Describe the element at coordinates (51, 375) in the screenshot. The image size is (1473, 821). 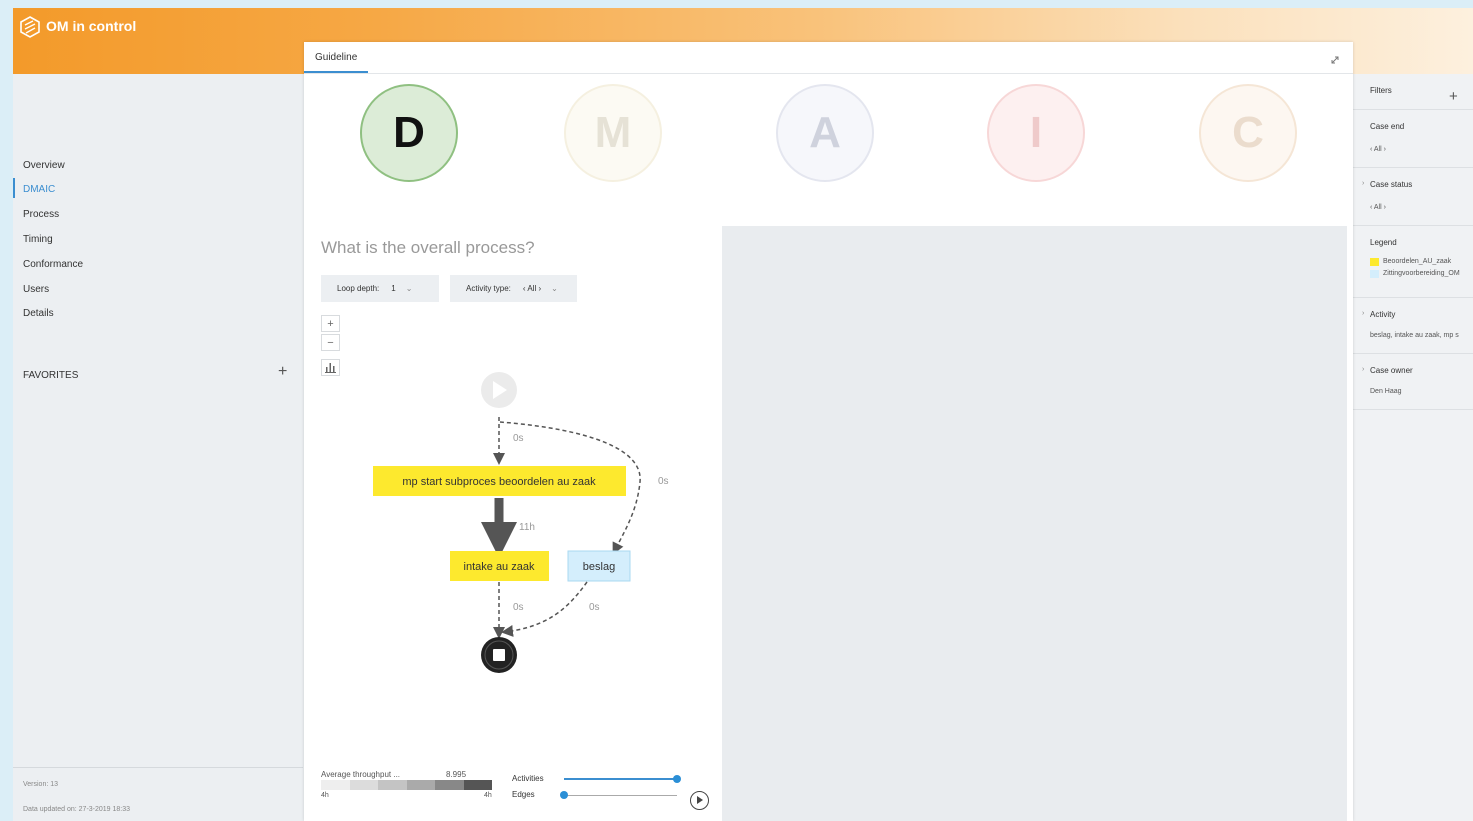
I see `favorites-heading: FAVORITES` at that location.